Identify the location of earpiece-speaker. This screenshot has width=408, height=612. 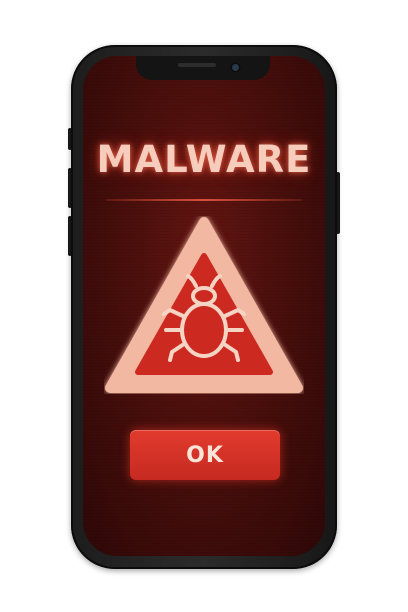
(197, 65).